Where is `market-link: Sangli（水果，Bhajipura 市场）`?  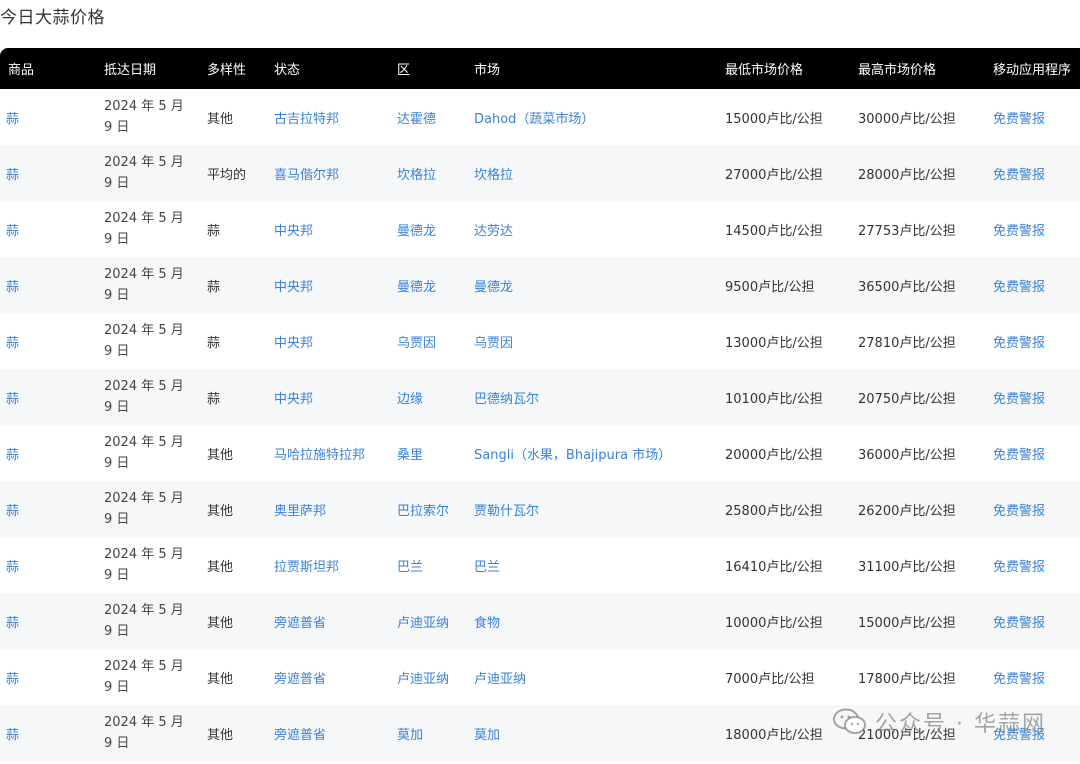 market-link: Sangli（水果，Bhajipura 市场） is located at coordinates (593, 453).